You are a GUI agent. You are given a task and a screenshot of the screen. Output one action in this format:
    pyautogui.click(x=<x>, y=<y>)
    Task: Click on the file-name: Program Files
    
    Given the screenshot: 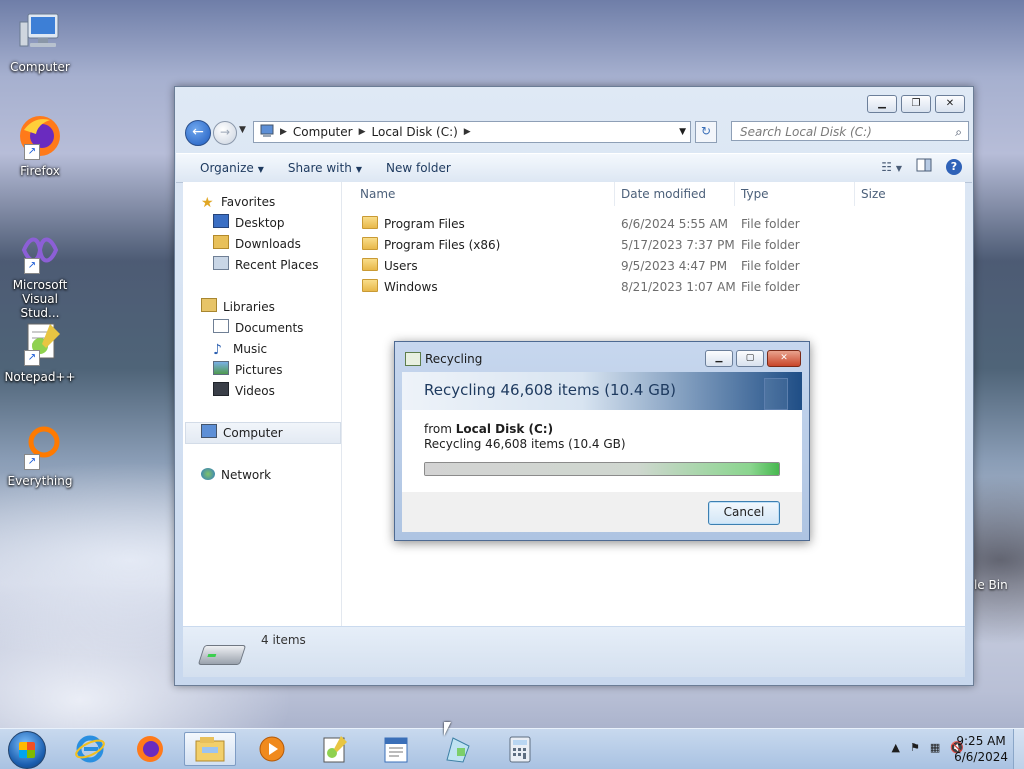 What is the action you would take?
    pyautogui.click(x=424, y=224)
    